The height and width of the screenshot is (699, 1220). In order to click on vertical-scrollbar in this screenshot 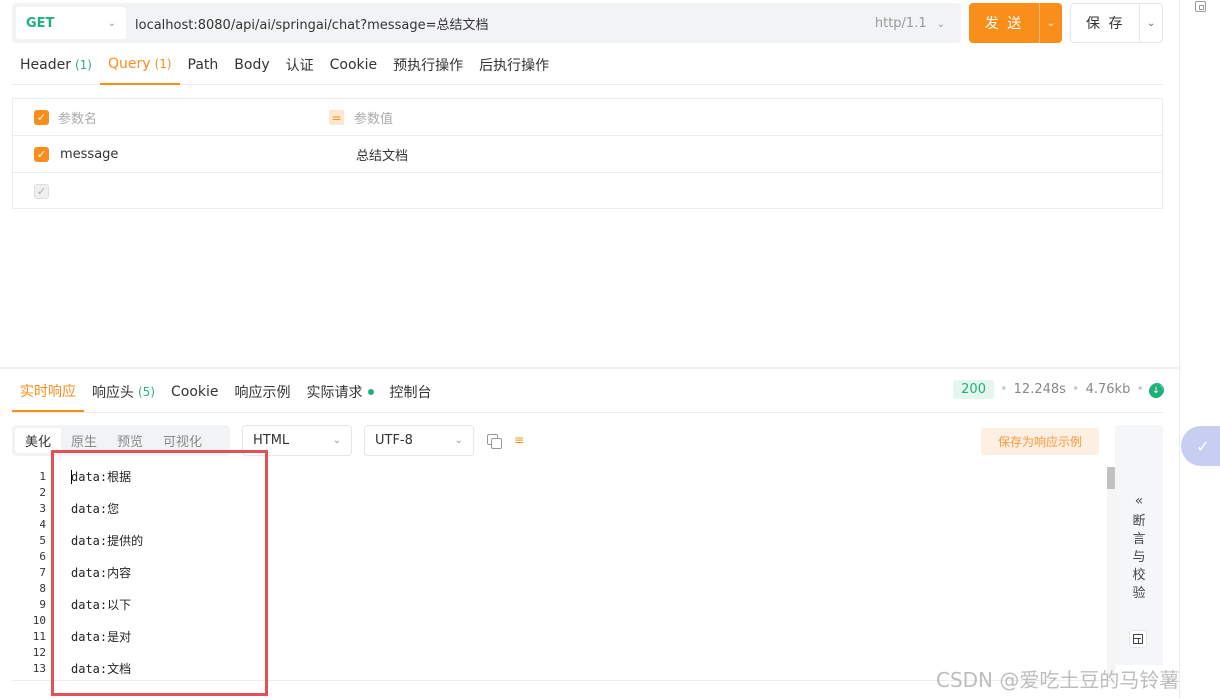, I will do `click(1111, 573)`.